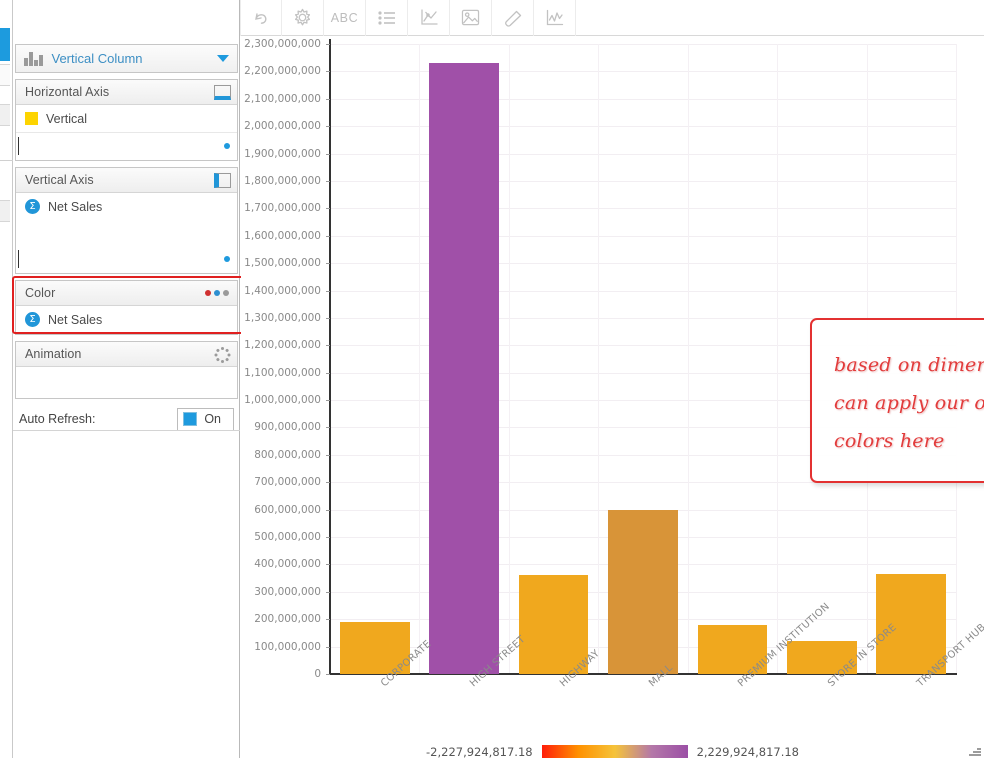 Image resolution: width=984 pixels, height=758 pixels. I want to click on y-tick-label: 400,000,000, so click(287, 564).